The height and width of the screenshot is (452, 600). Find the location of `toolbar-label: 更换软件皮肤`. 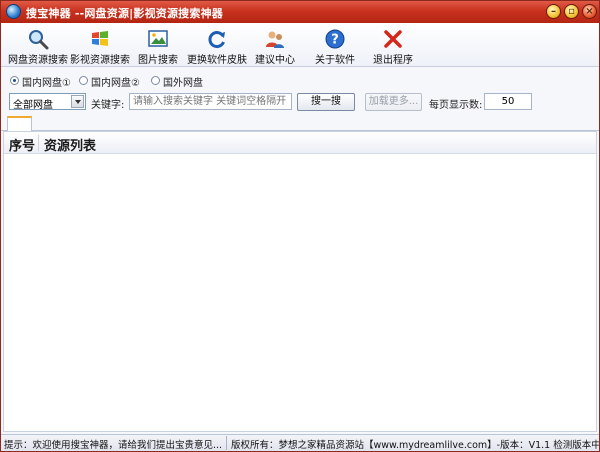

toolbar-label: 更换软件皮肤 is located at coordinates (217, 60).